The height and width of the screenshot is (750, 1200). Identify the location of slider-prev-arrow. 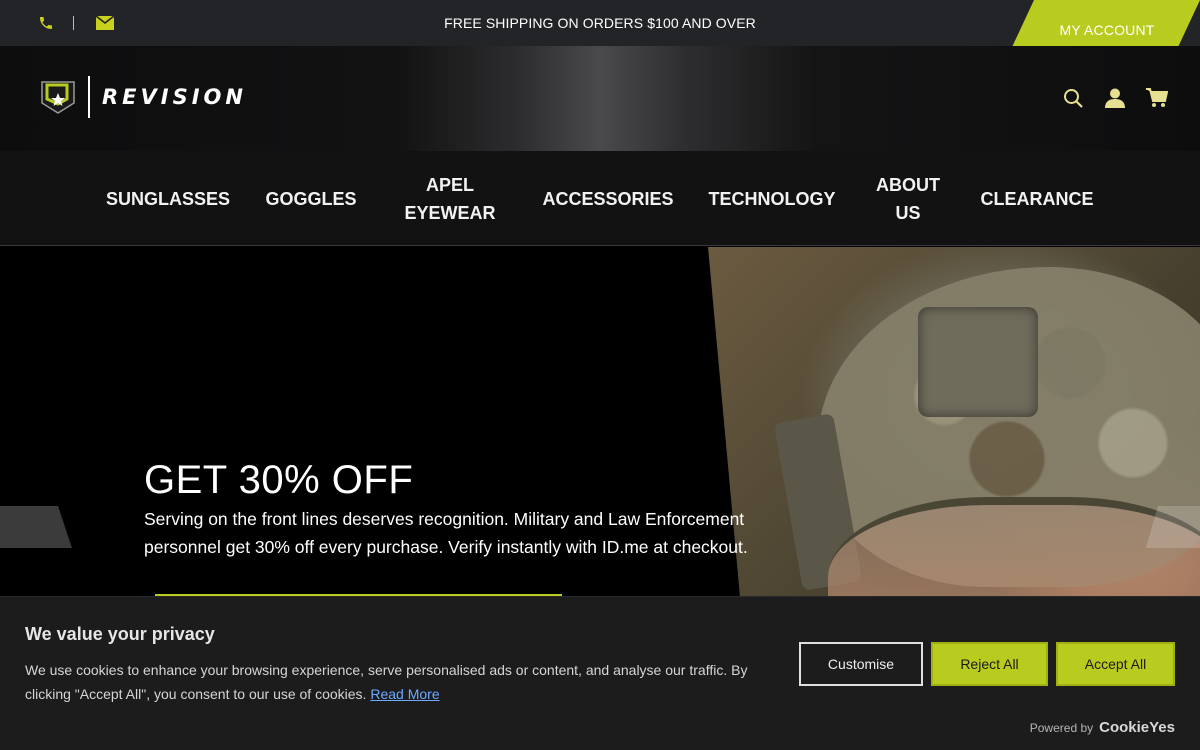
(36, 527).